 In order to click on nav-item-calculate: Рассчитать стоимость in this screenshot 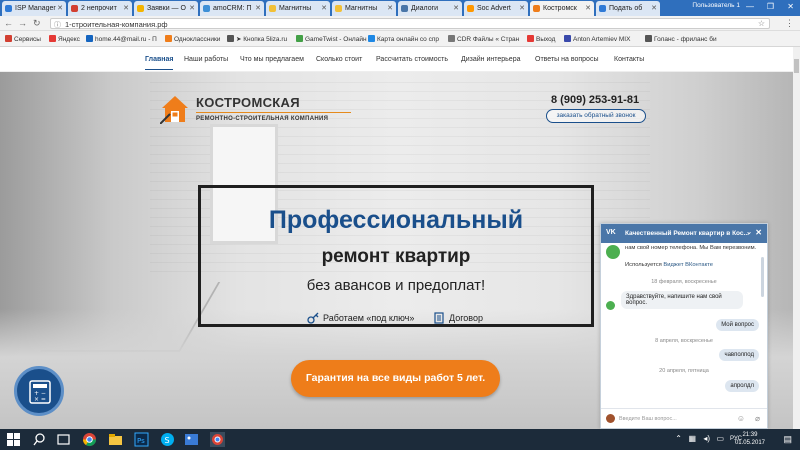, I will do `click(412, 59)`.